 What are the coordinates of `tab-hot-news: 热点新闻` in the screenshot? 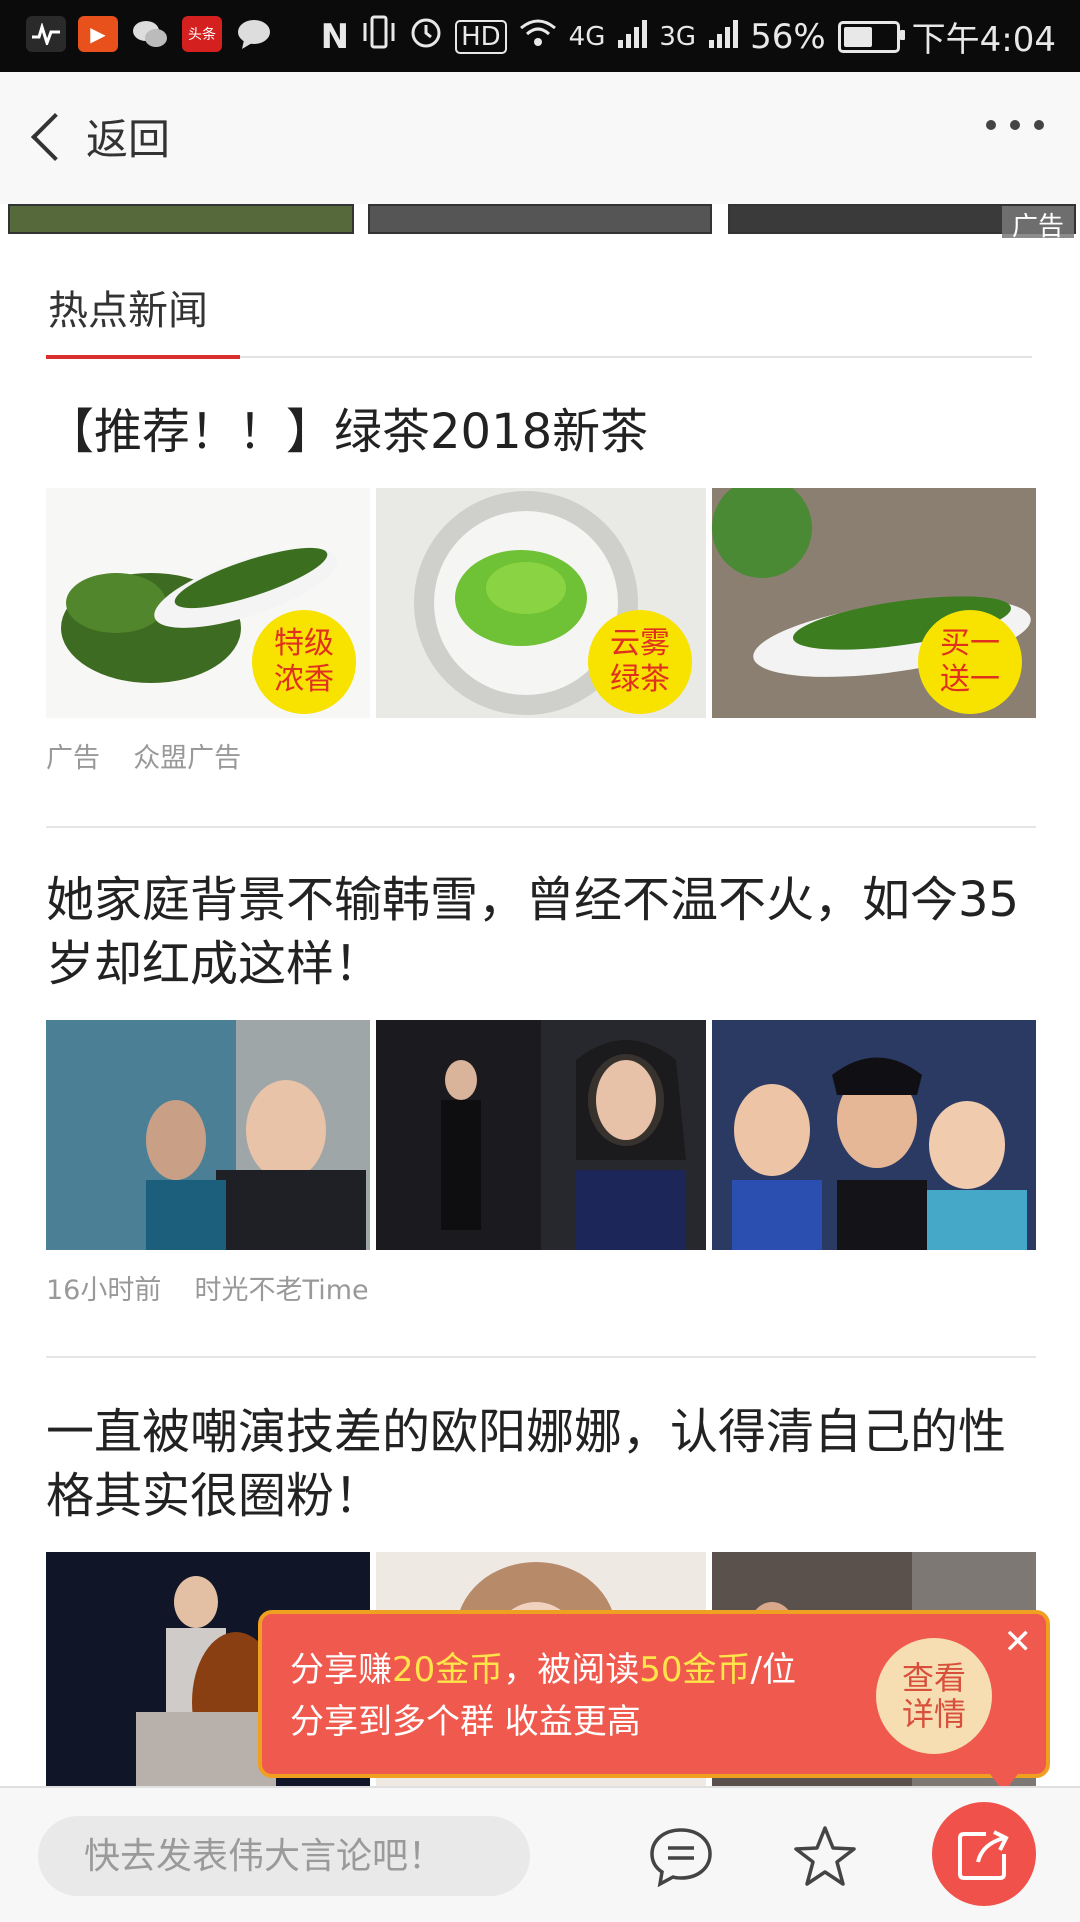 It's located at (128, 307).